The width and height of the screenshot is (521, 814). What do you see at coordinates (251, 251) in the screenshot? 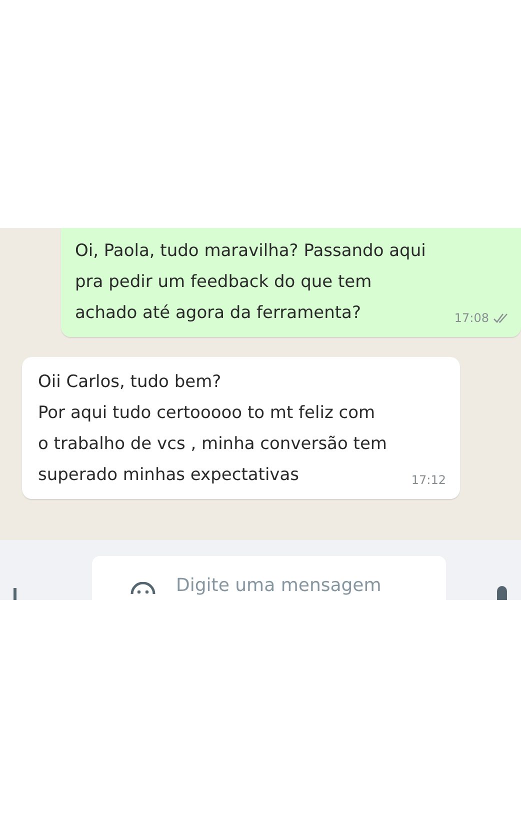
I see `message-text: Oi, Paola, tudo maravilha? Passando aqui` at bounding box center [251, 251].